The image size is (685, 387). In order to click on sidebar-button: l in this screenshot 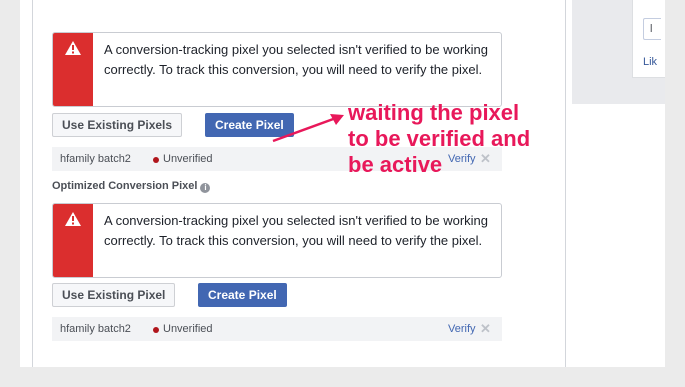, I will do `click(652, 29)`.